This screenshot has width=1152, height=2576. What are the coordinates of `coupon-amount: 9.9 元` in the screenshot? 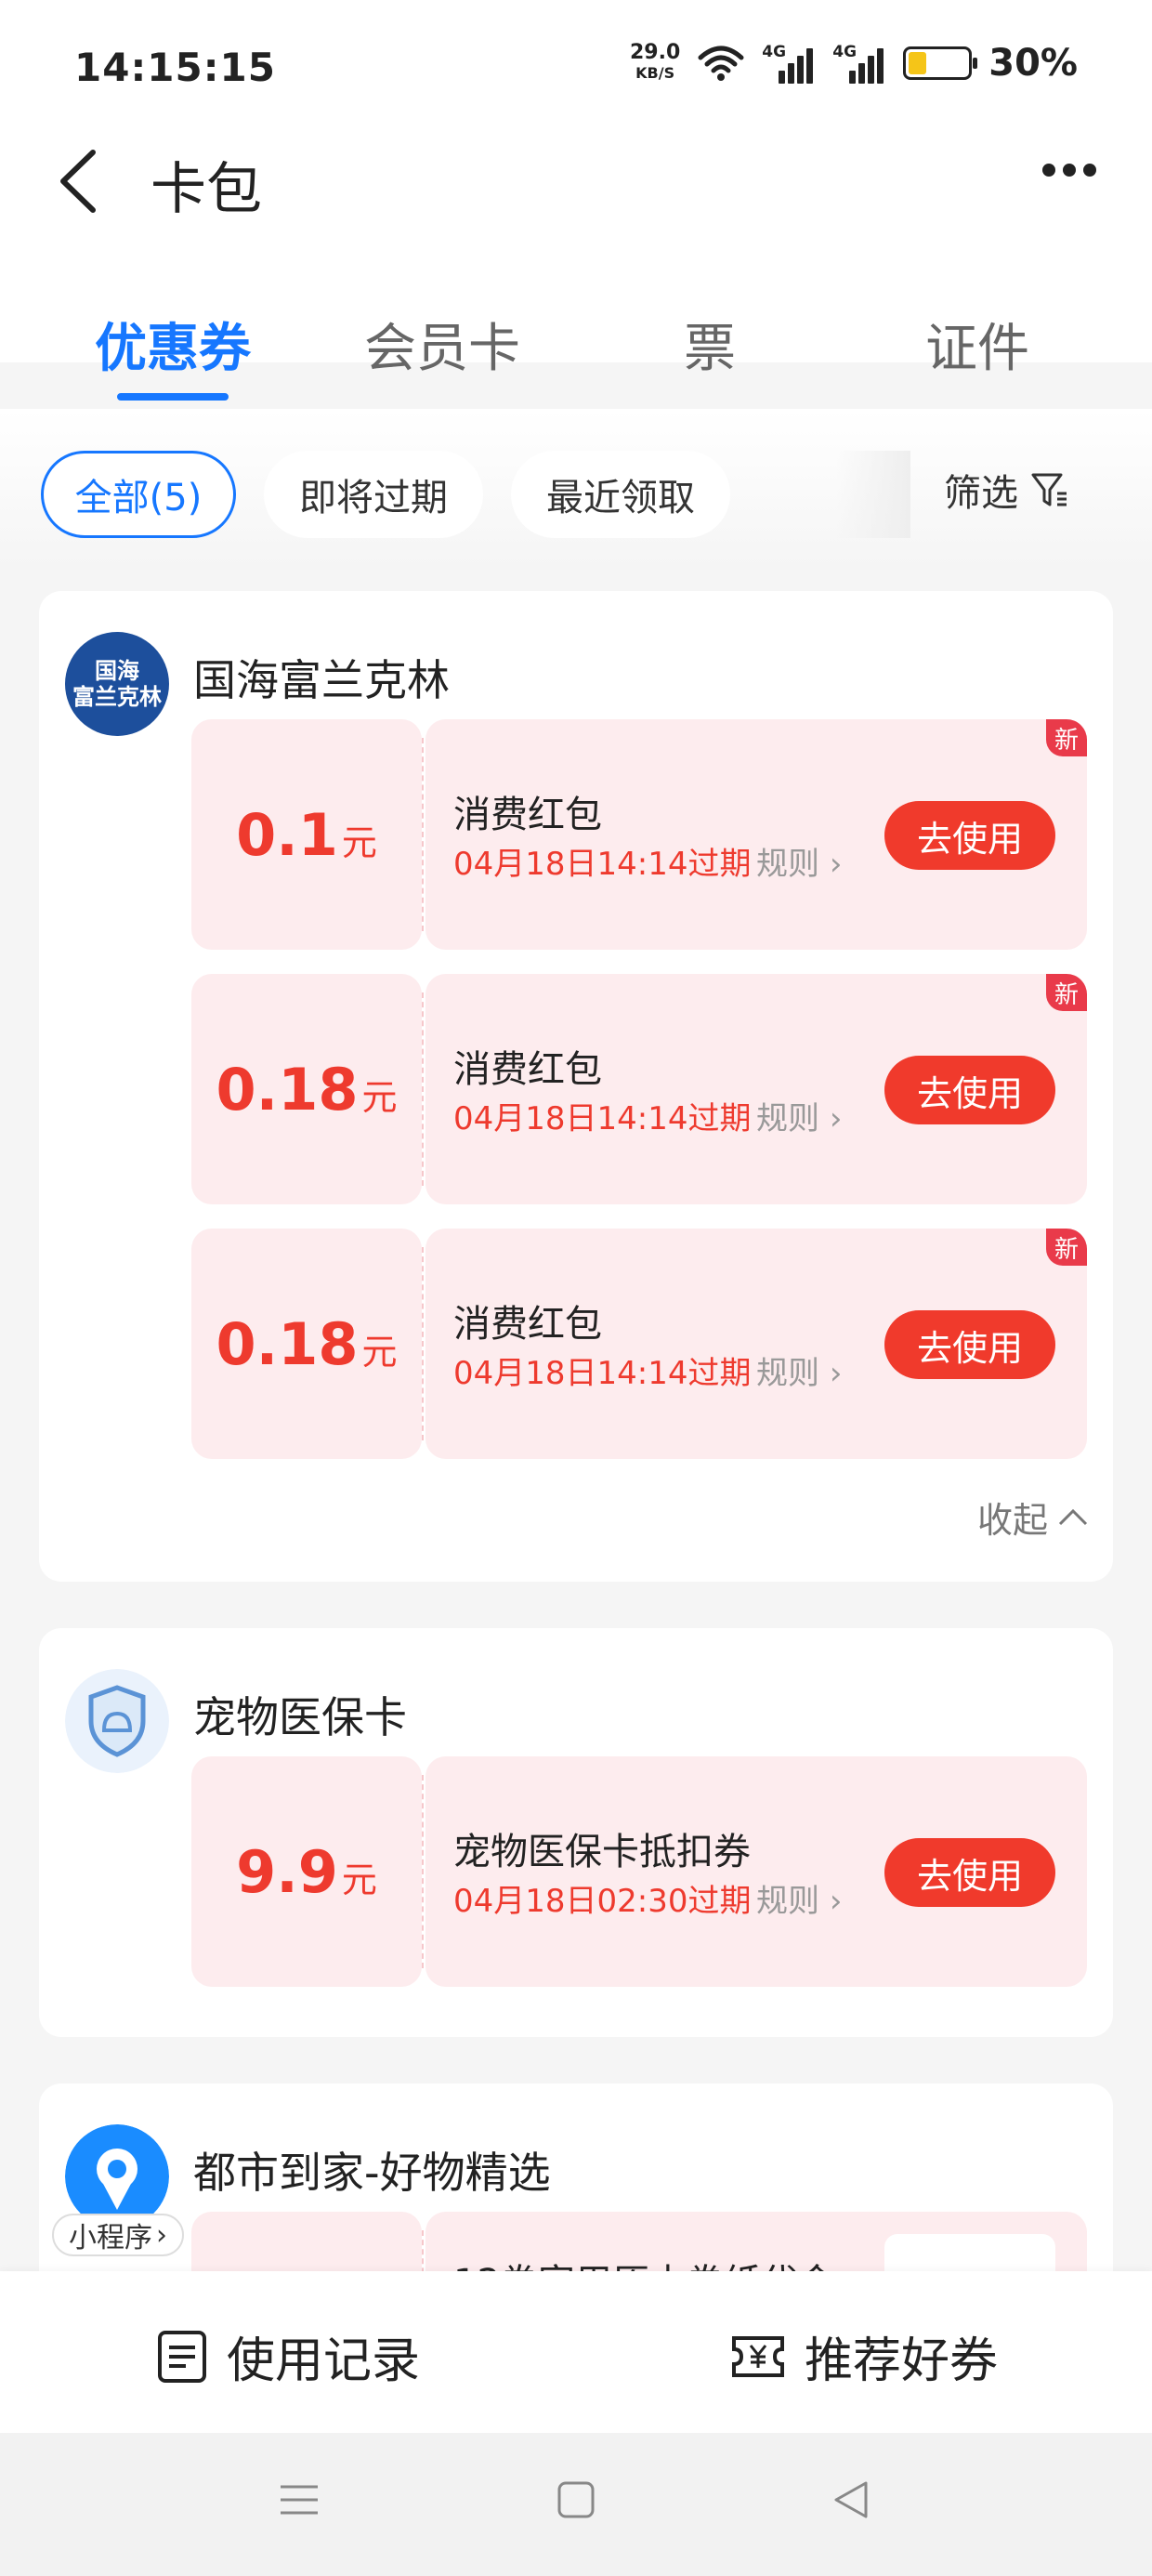 It's located at (306, 1871).